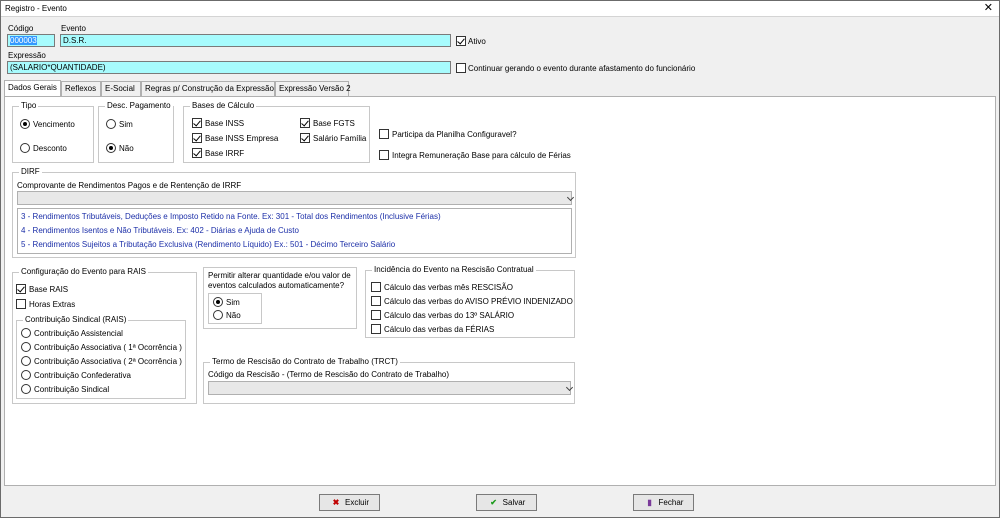 The height and width of the screenshot is (518, 1000). I want to click on sindical-associativa-1-radio, so click(26, 347).